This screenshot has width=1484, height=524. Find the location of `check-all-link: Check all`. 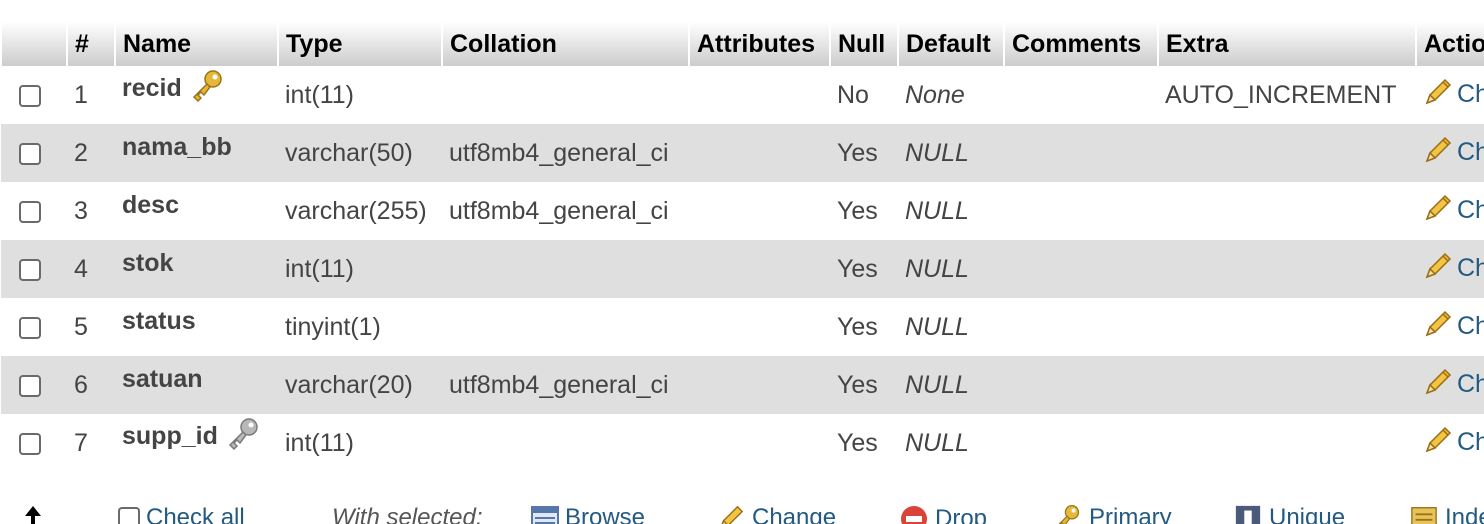

check-all-link: Check all is located at coordinates (195, 514).